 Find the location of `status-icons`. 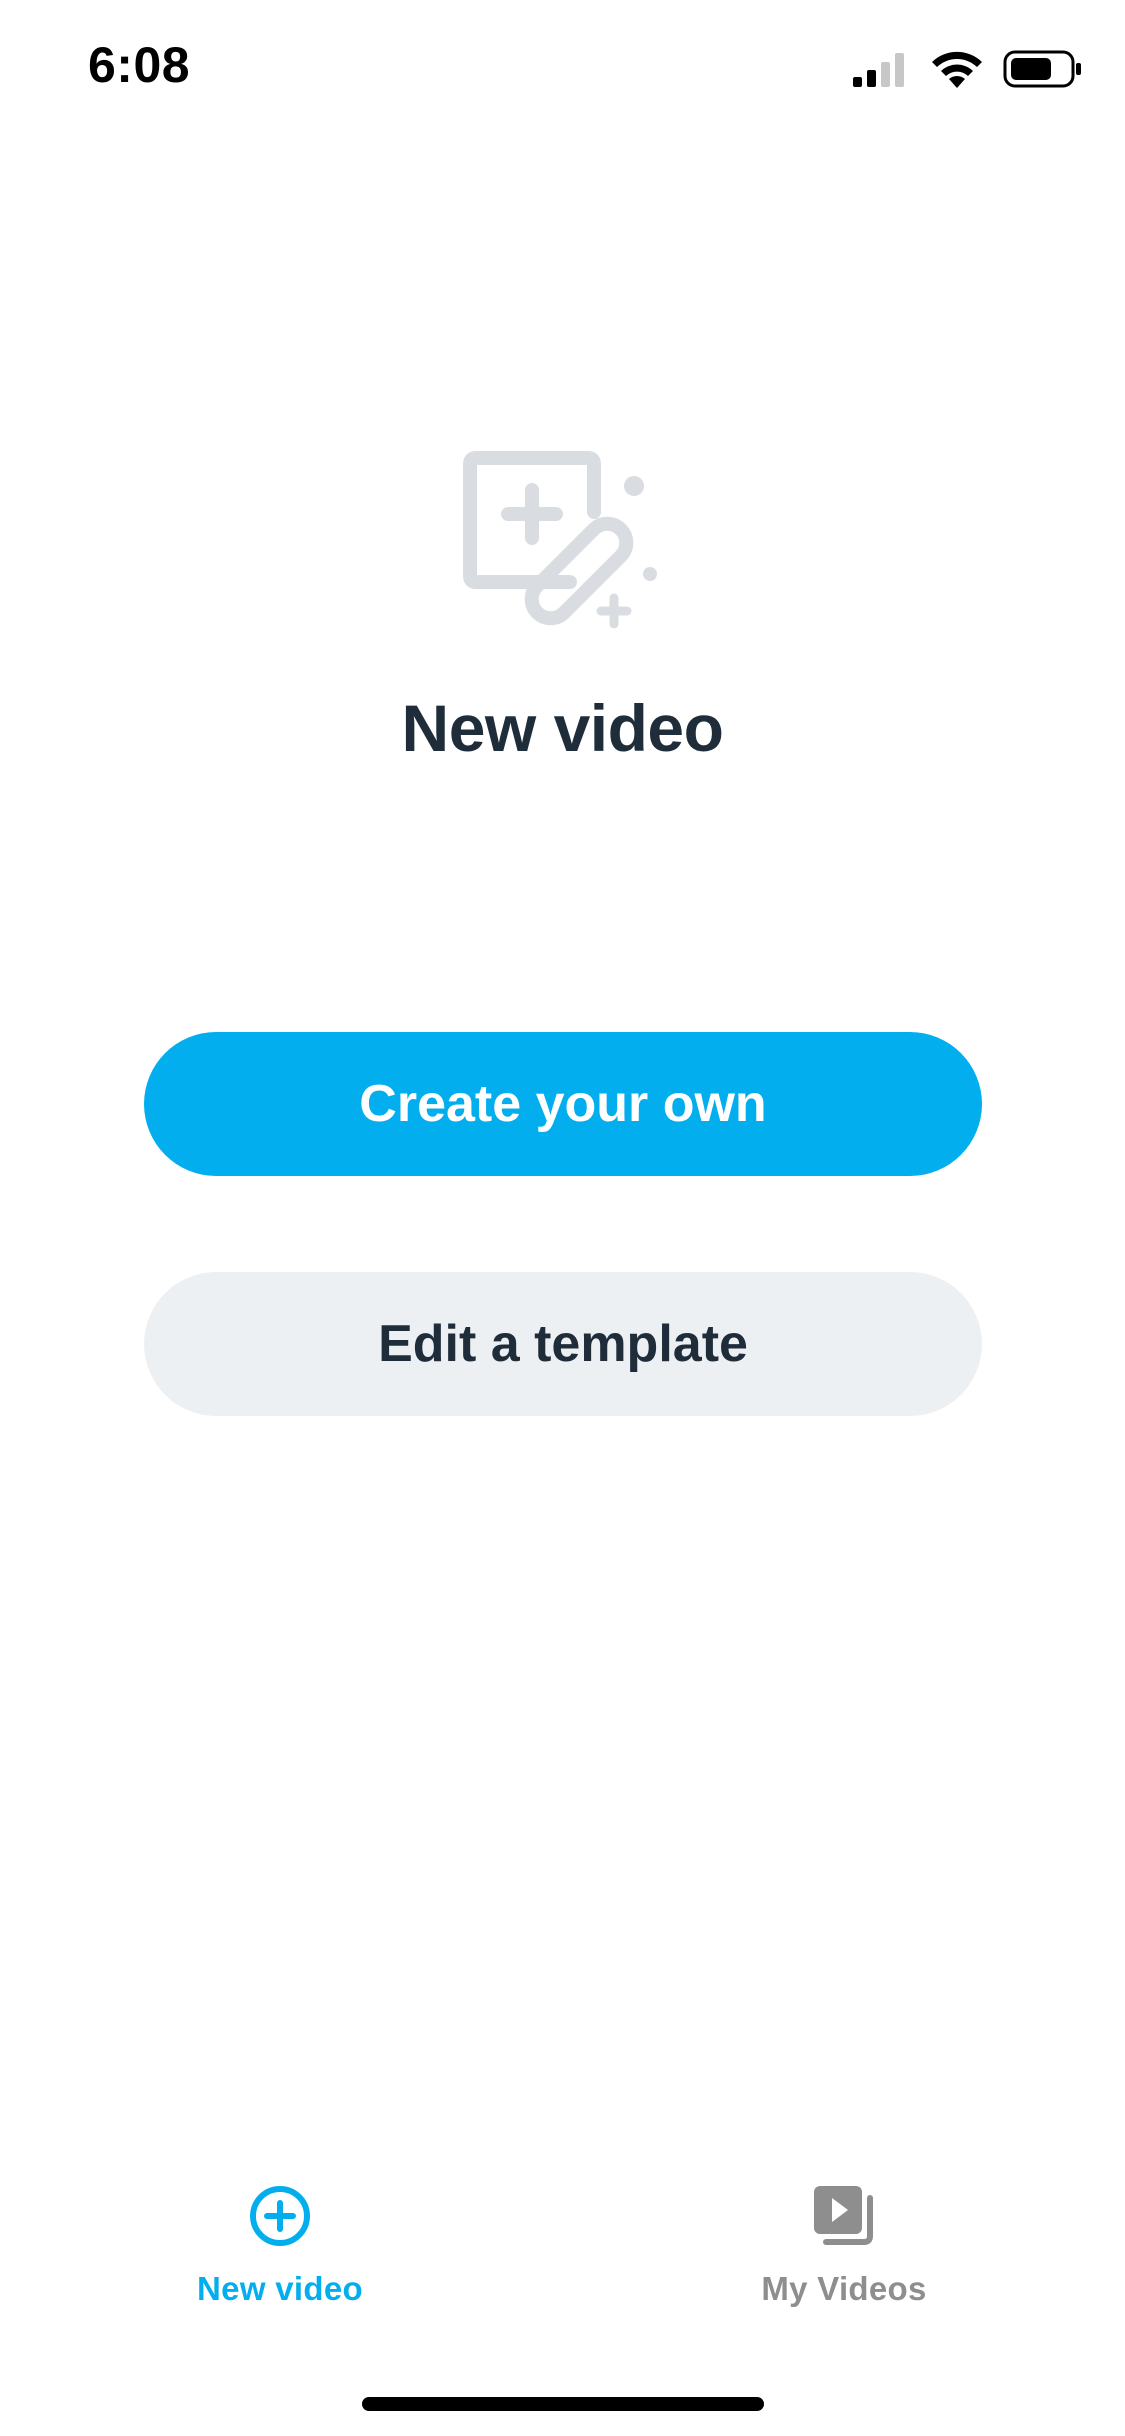

status-icons is located at coordinates (967, 69).